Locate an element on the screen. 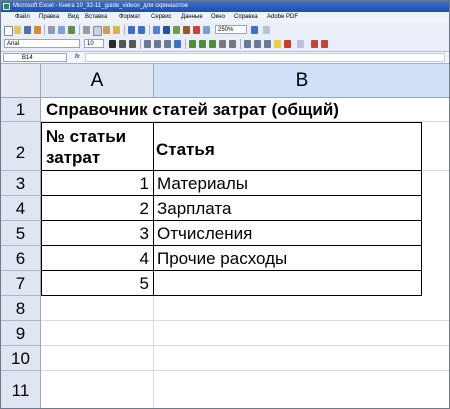  hyperlink-icon is located at coordinates (156, 30).